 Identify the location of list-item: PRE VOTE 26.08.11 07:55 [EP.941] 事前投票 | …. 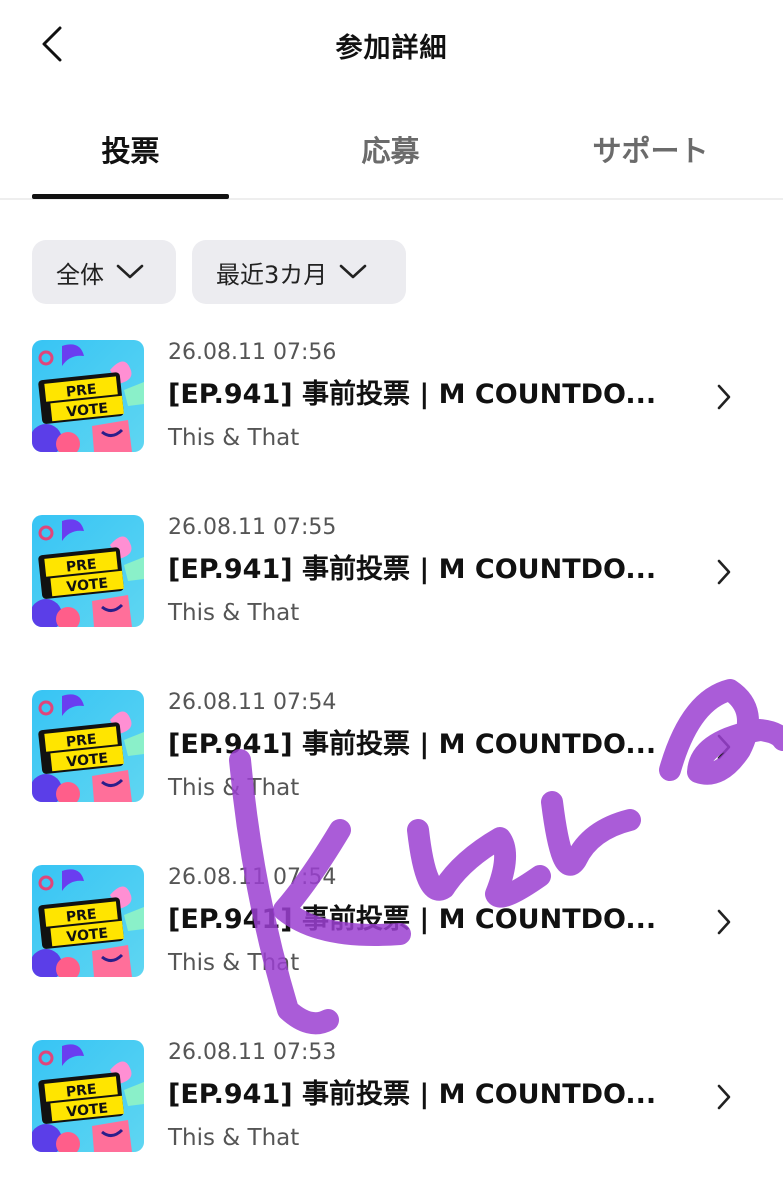
(391, 590).